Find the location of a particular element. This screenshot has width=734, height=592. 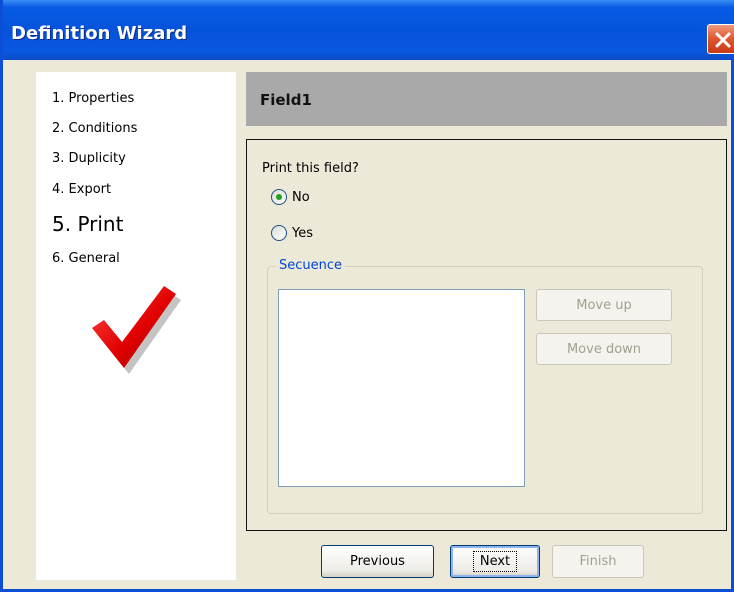

step-properties: 1. Properties is located at coordinates (93, 98).